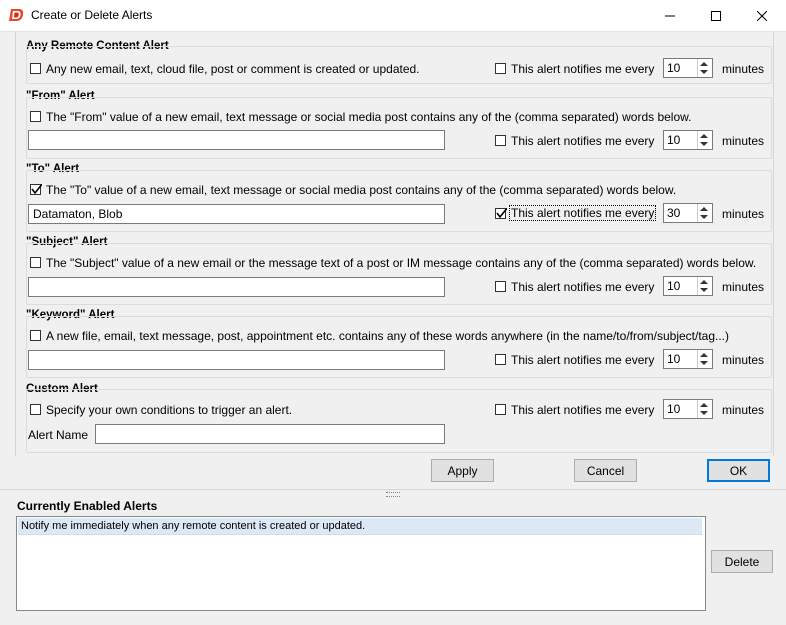 Image resolution: width=786 pixels, height=625 pixels. Describe the element at coordinates (393, 16) in the screenshot. I see `title-bar: Create or Delete Alerts` at that location.